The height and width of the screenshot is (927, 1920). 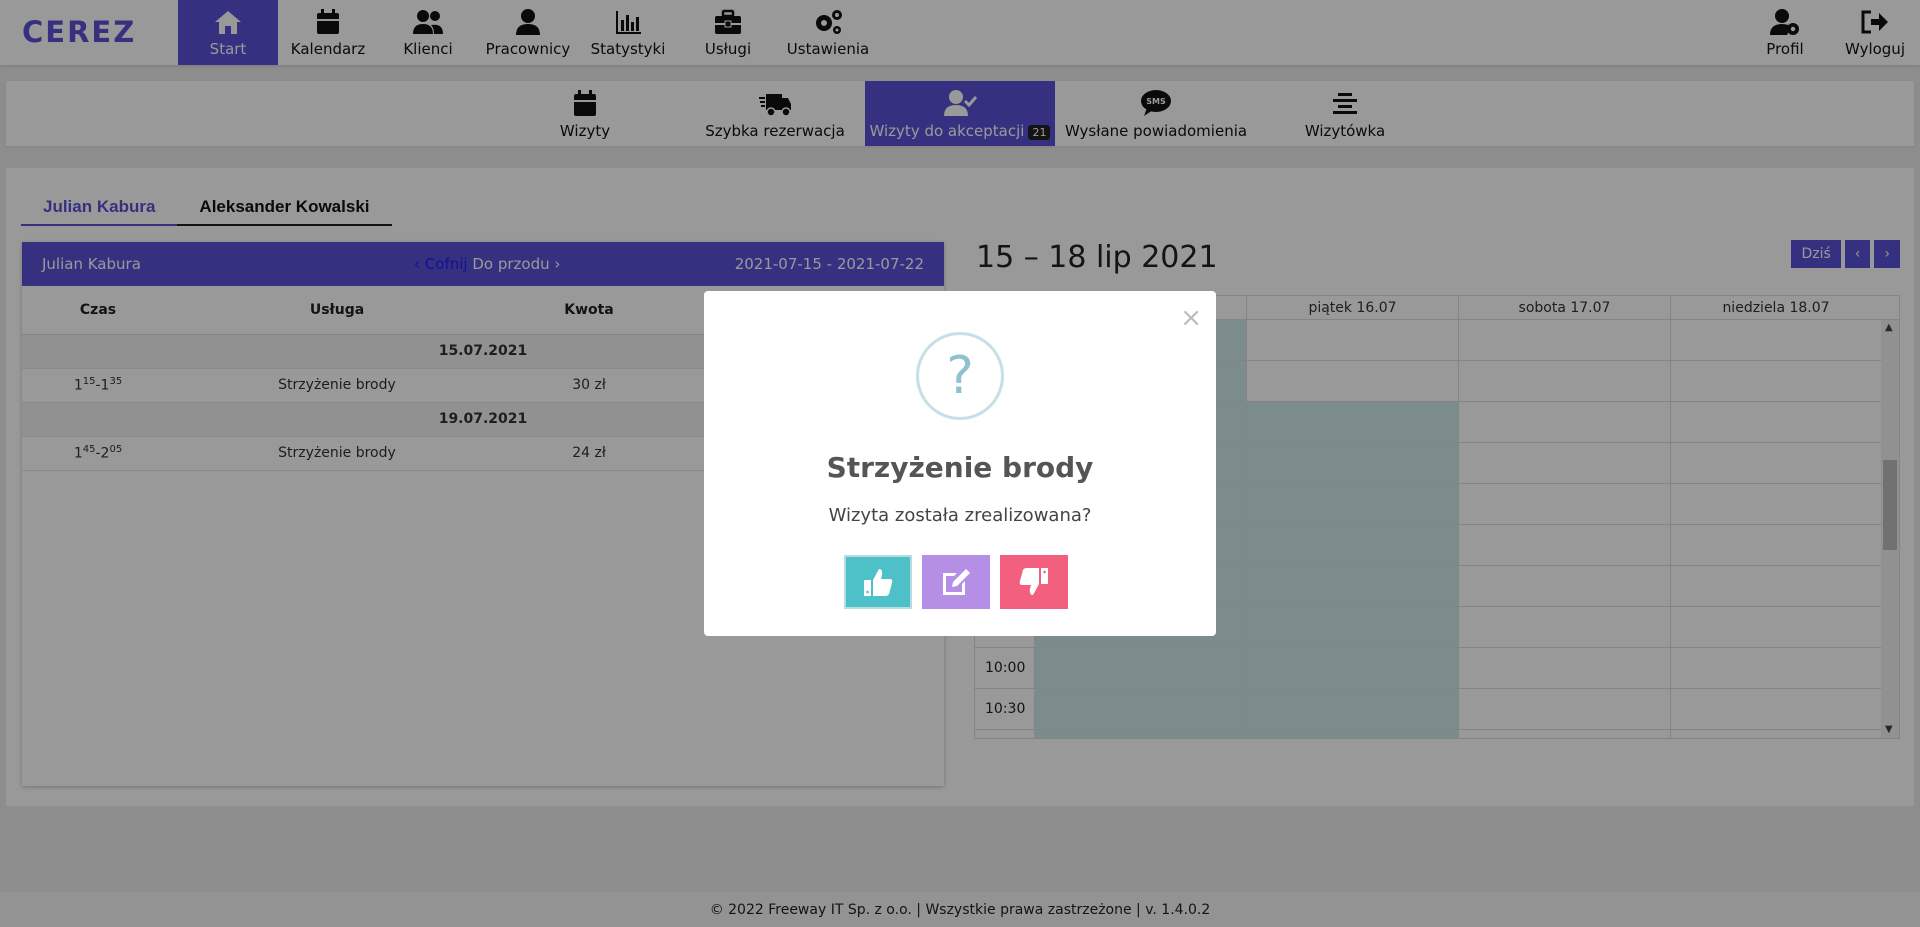 I want to click on close-icon: ×, so click(x=1191, y=318).